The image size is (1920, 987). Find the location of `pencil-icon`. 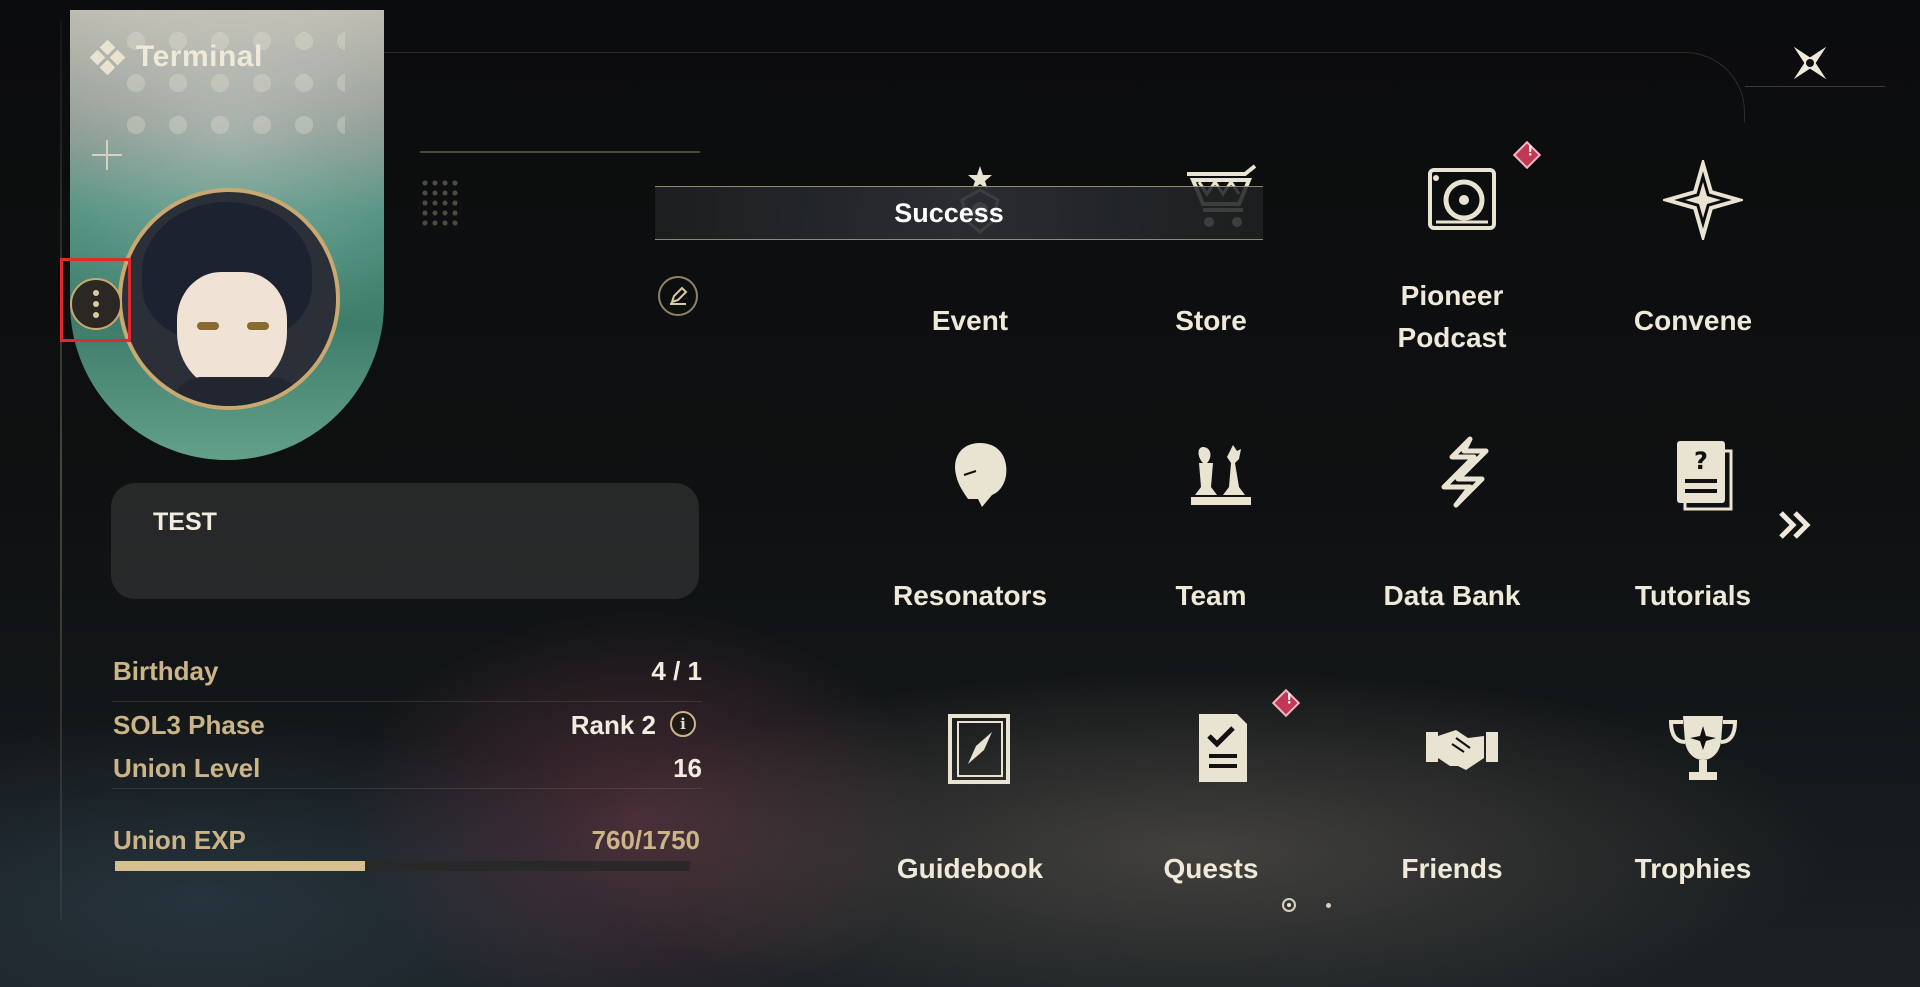

pencil-icon is located at coordinates (679, 295).